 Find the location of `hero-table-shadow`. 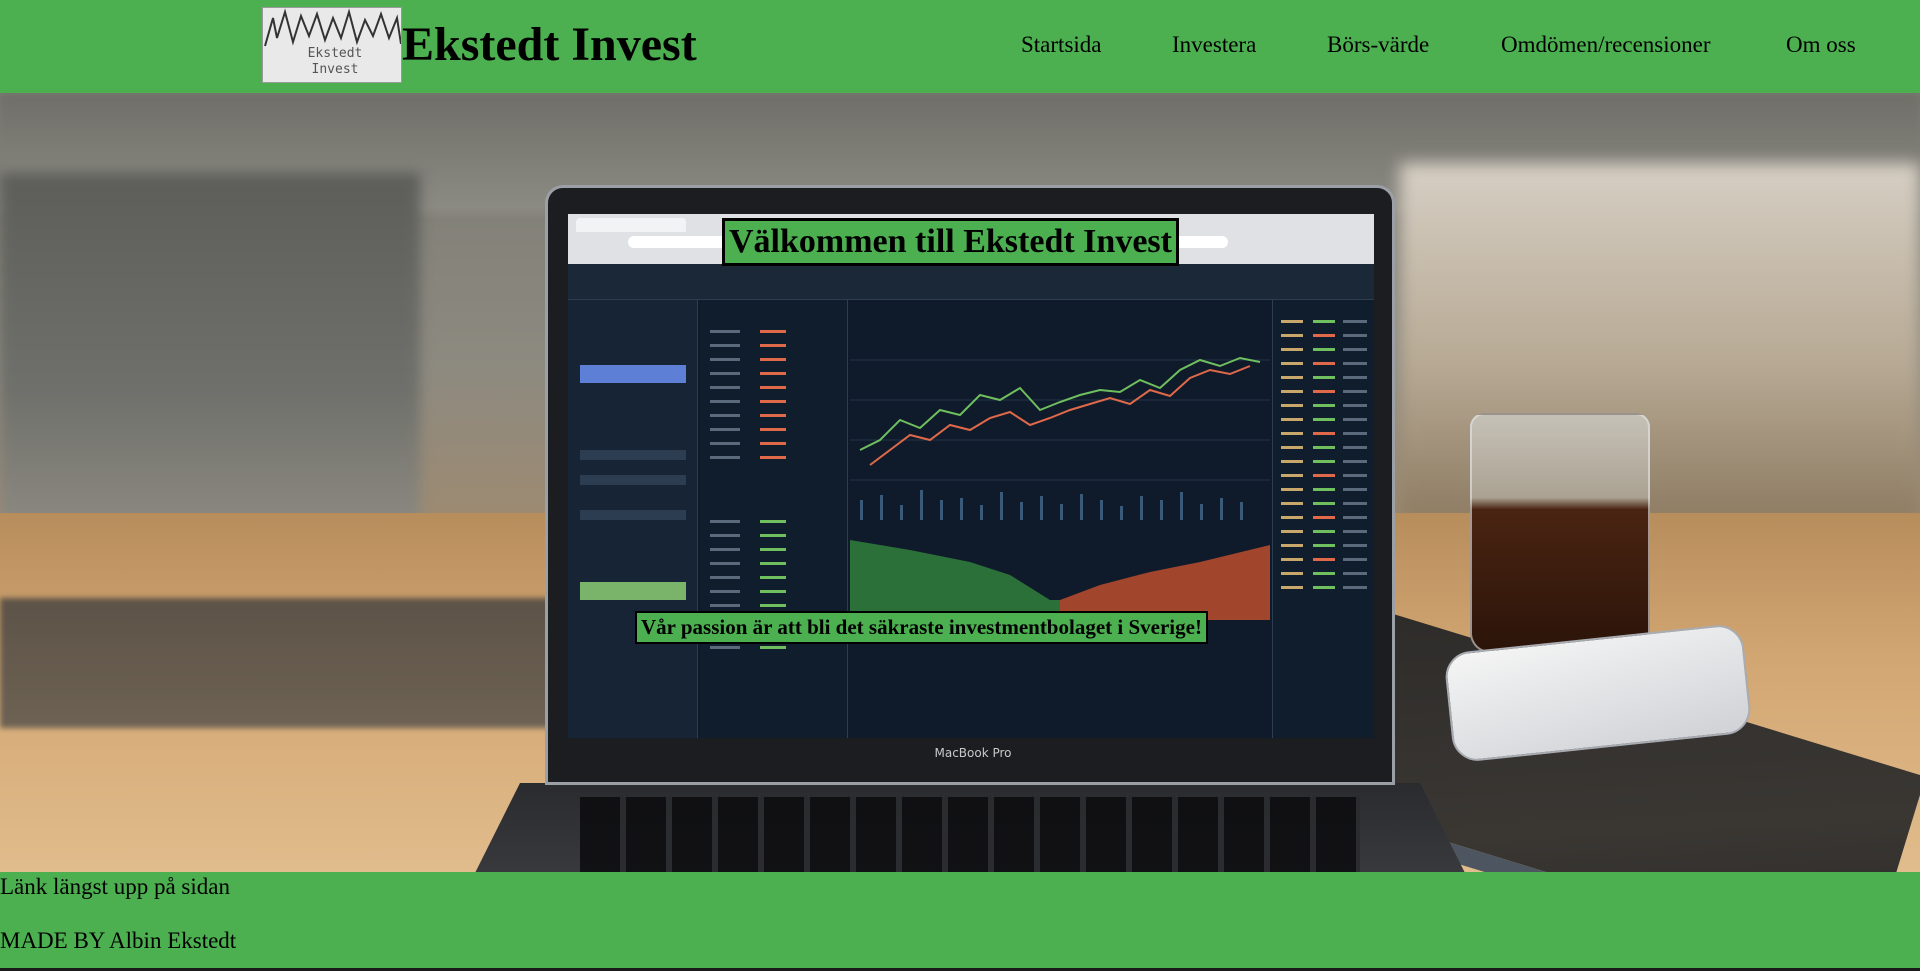

hero-table-shadow is located at coordinates (280, 663).